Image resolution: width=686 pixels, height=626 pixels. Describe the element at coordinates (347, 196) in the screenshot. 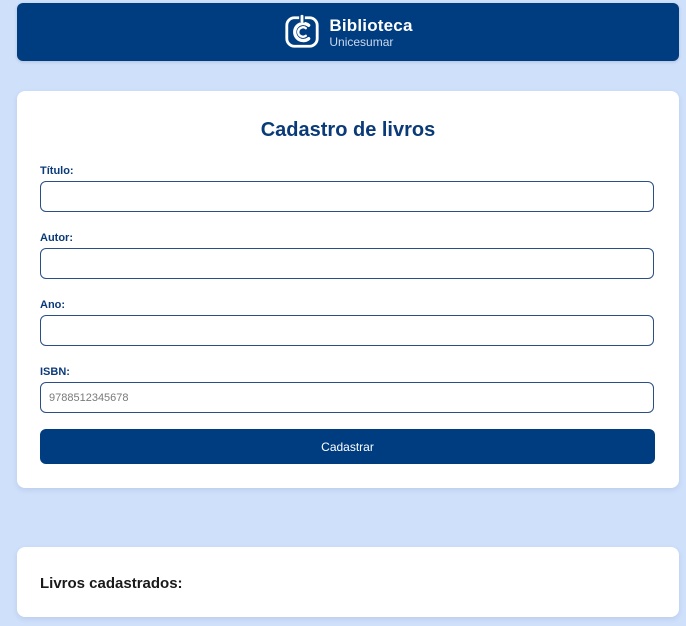

I see `title-input` at that location.